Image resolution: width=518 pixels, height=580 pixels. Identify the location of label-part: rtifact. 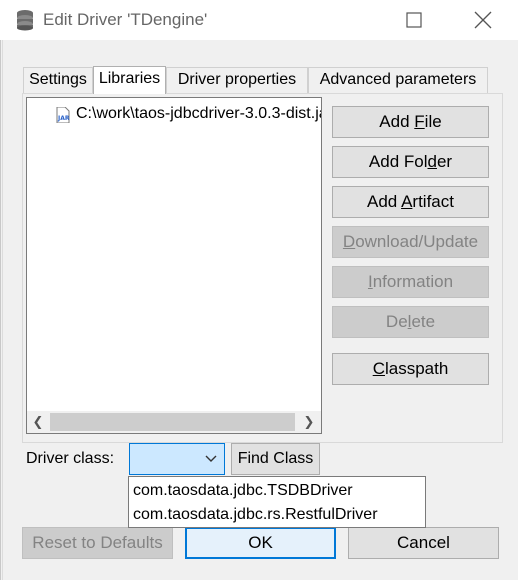
(433, 201).